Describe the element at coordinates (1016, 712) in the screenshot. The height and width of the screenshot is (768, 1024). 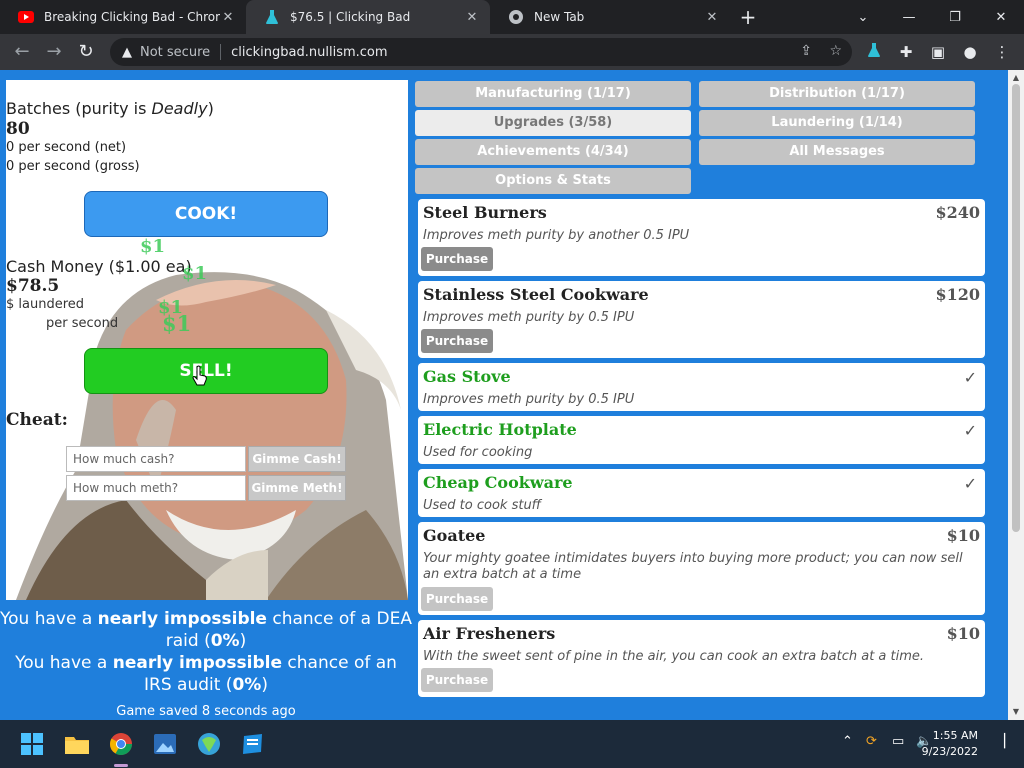
I see `scroll-down-icon: ▼` at that location.